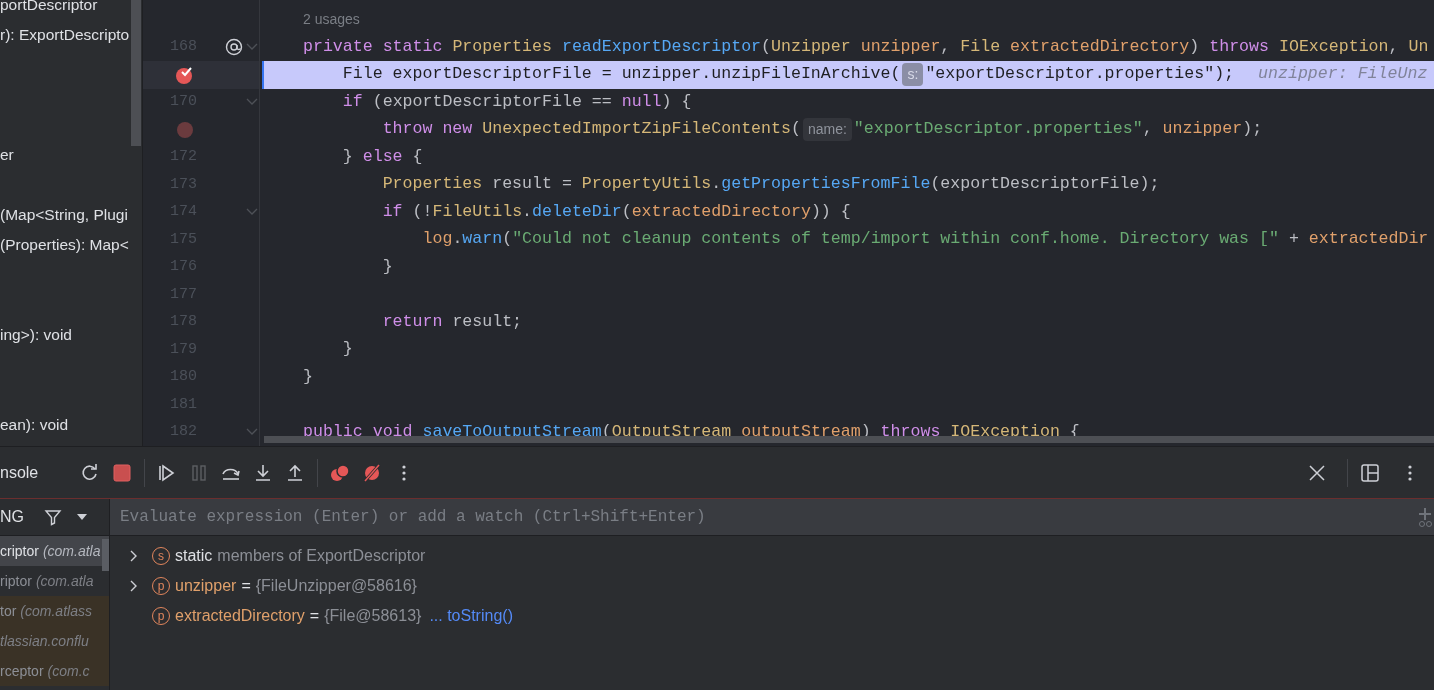 The width and height of the screenshot is (1434, 690). Describe the element at coordinates (1045, 184) in the screenshot. I see `code-token: (exportDescriptorFile);` at that location.